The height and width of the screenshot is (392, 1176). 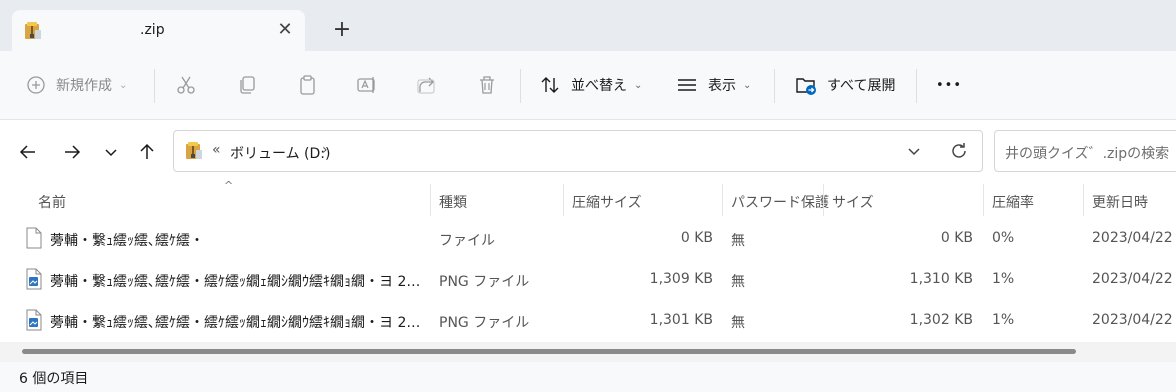 What do you see at coordinates (285, 30) in the screenshot?
I see `tab-close-icon: ✕` at bounding box center [285, 30].